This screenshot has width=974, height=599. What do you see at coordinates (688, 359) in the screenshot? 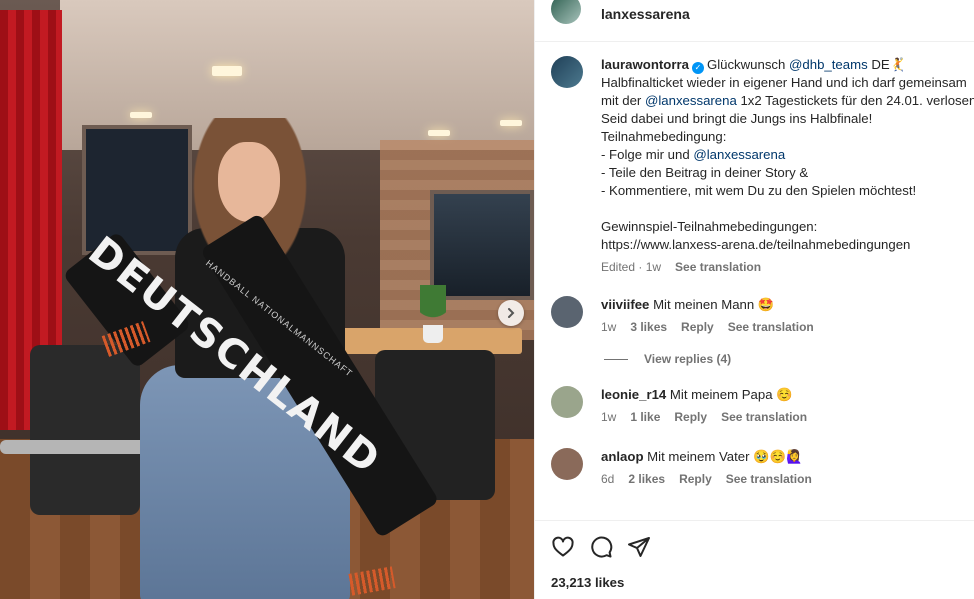
I see `view-replies-label: View replies (4)` at bounding box center [688, 359].